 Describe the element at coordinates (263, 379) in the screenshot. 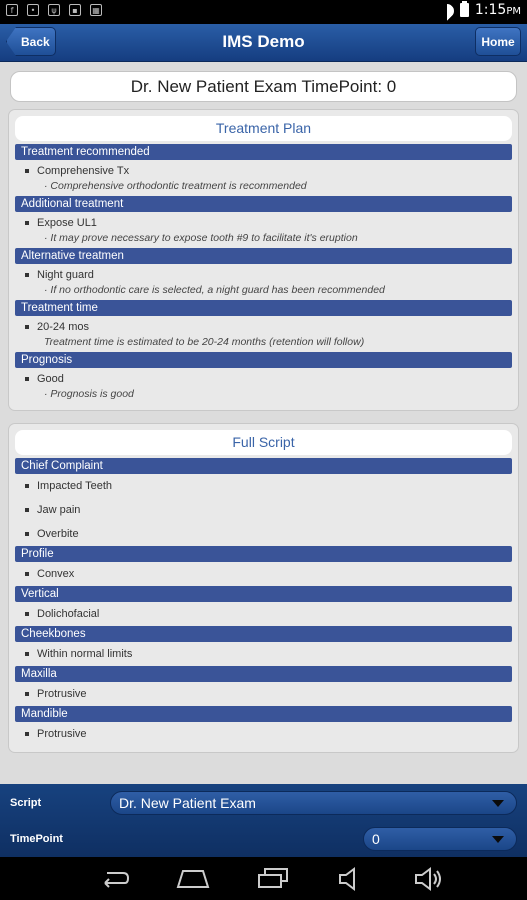

I see `list-item: Good` at that location.